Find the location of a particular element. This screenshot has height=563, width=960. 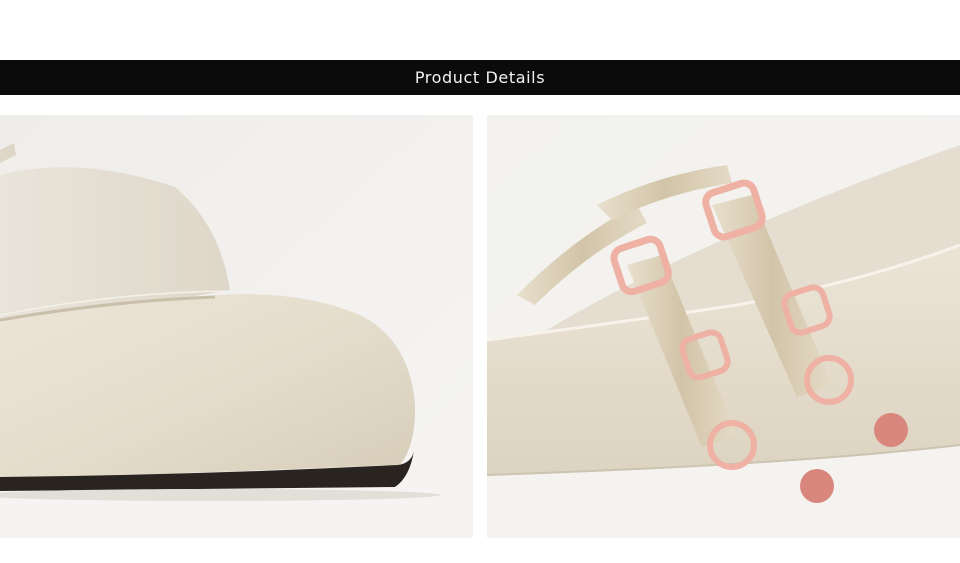

section-banner: Product Details is located at coordinates (480, 77).